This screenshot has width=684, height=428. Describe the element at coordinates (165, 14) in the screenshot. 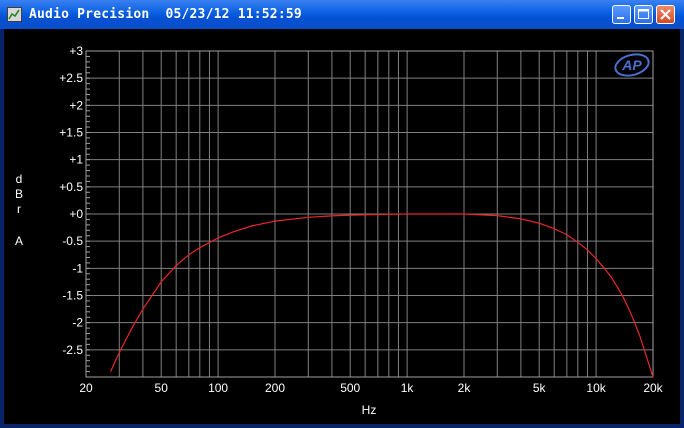

I see `window-title: Audio Precision 05/23/12 11:52:59` at that location.